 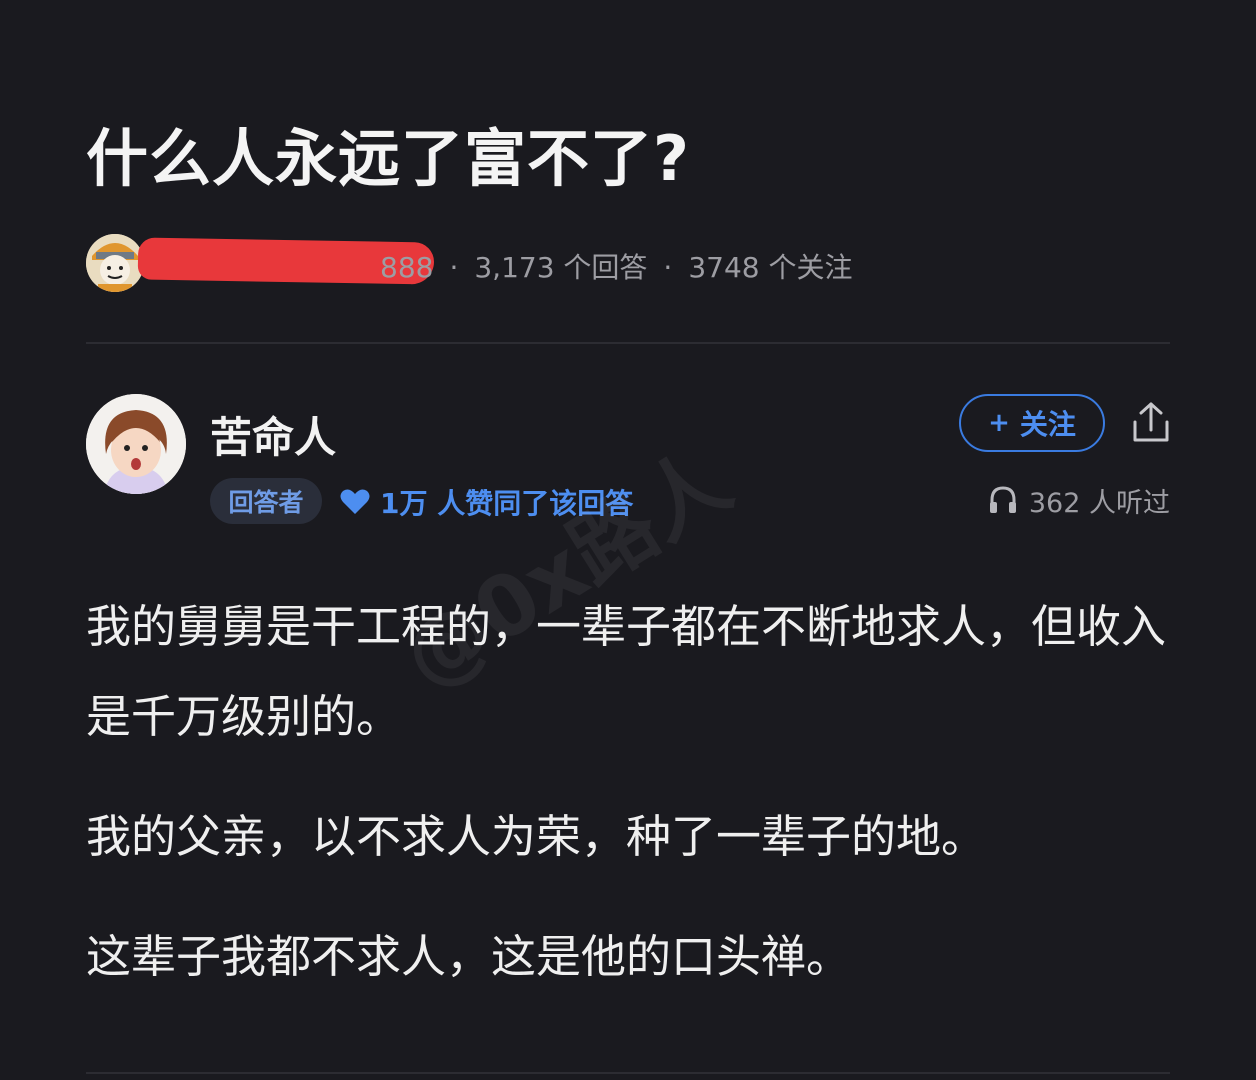 What do you see at coordinates (770, 267) in the screenshot?
I see `followers-count: 3748 个关注` at bounding box center [770, 267].